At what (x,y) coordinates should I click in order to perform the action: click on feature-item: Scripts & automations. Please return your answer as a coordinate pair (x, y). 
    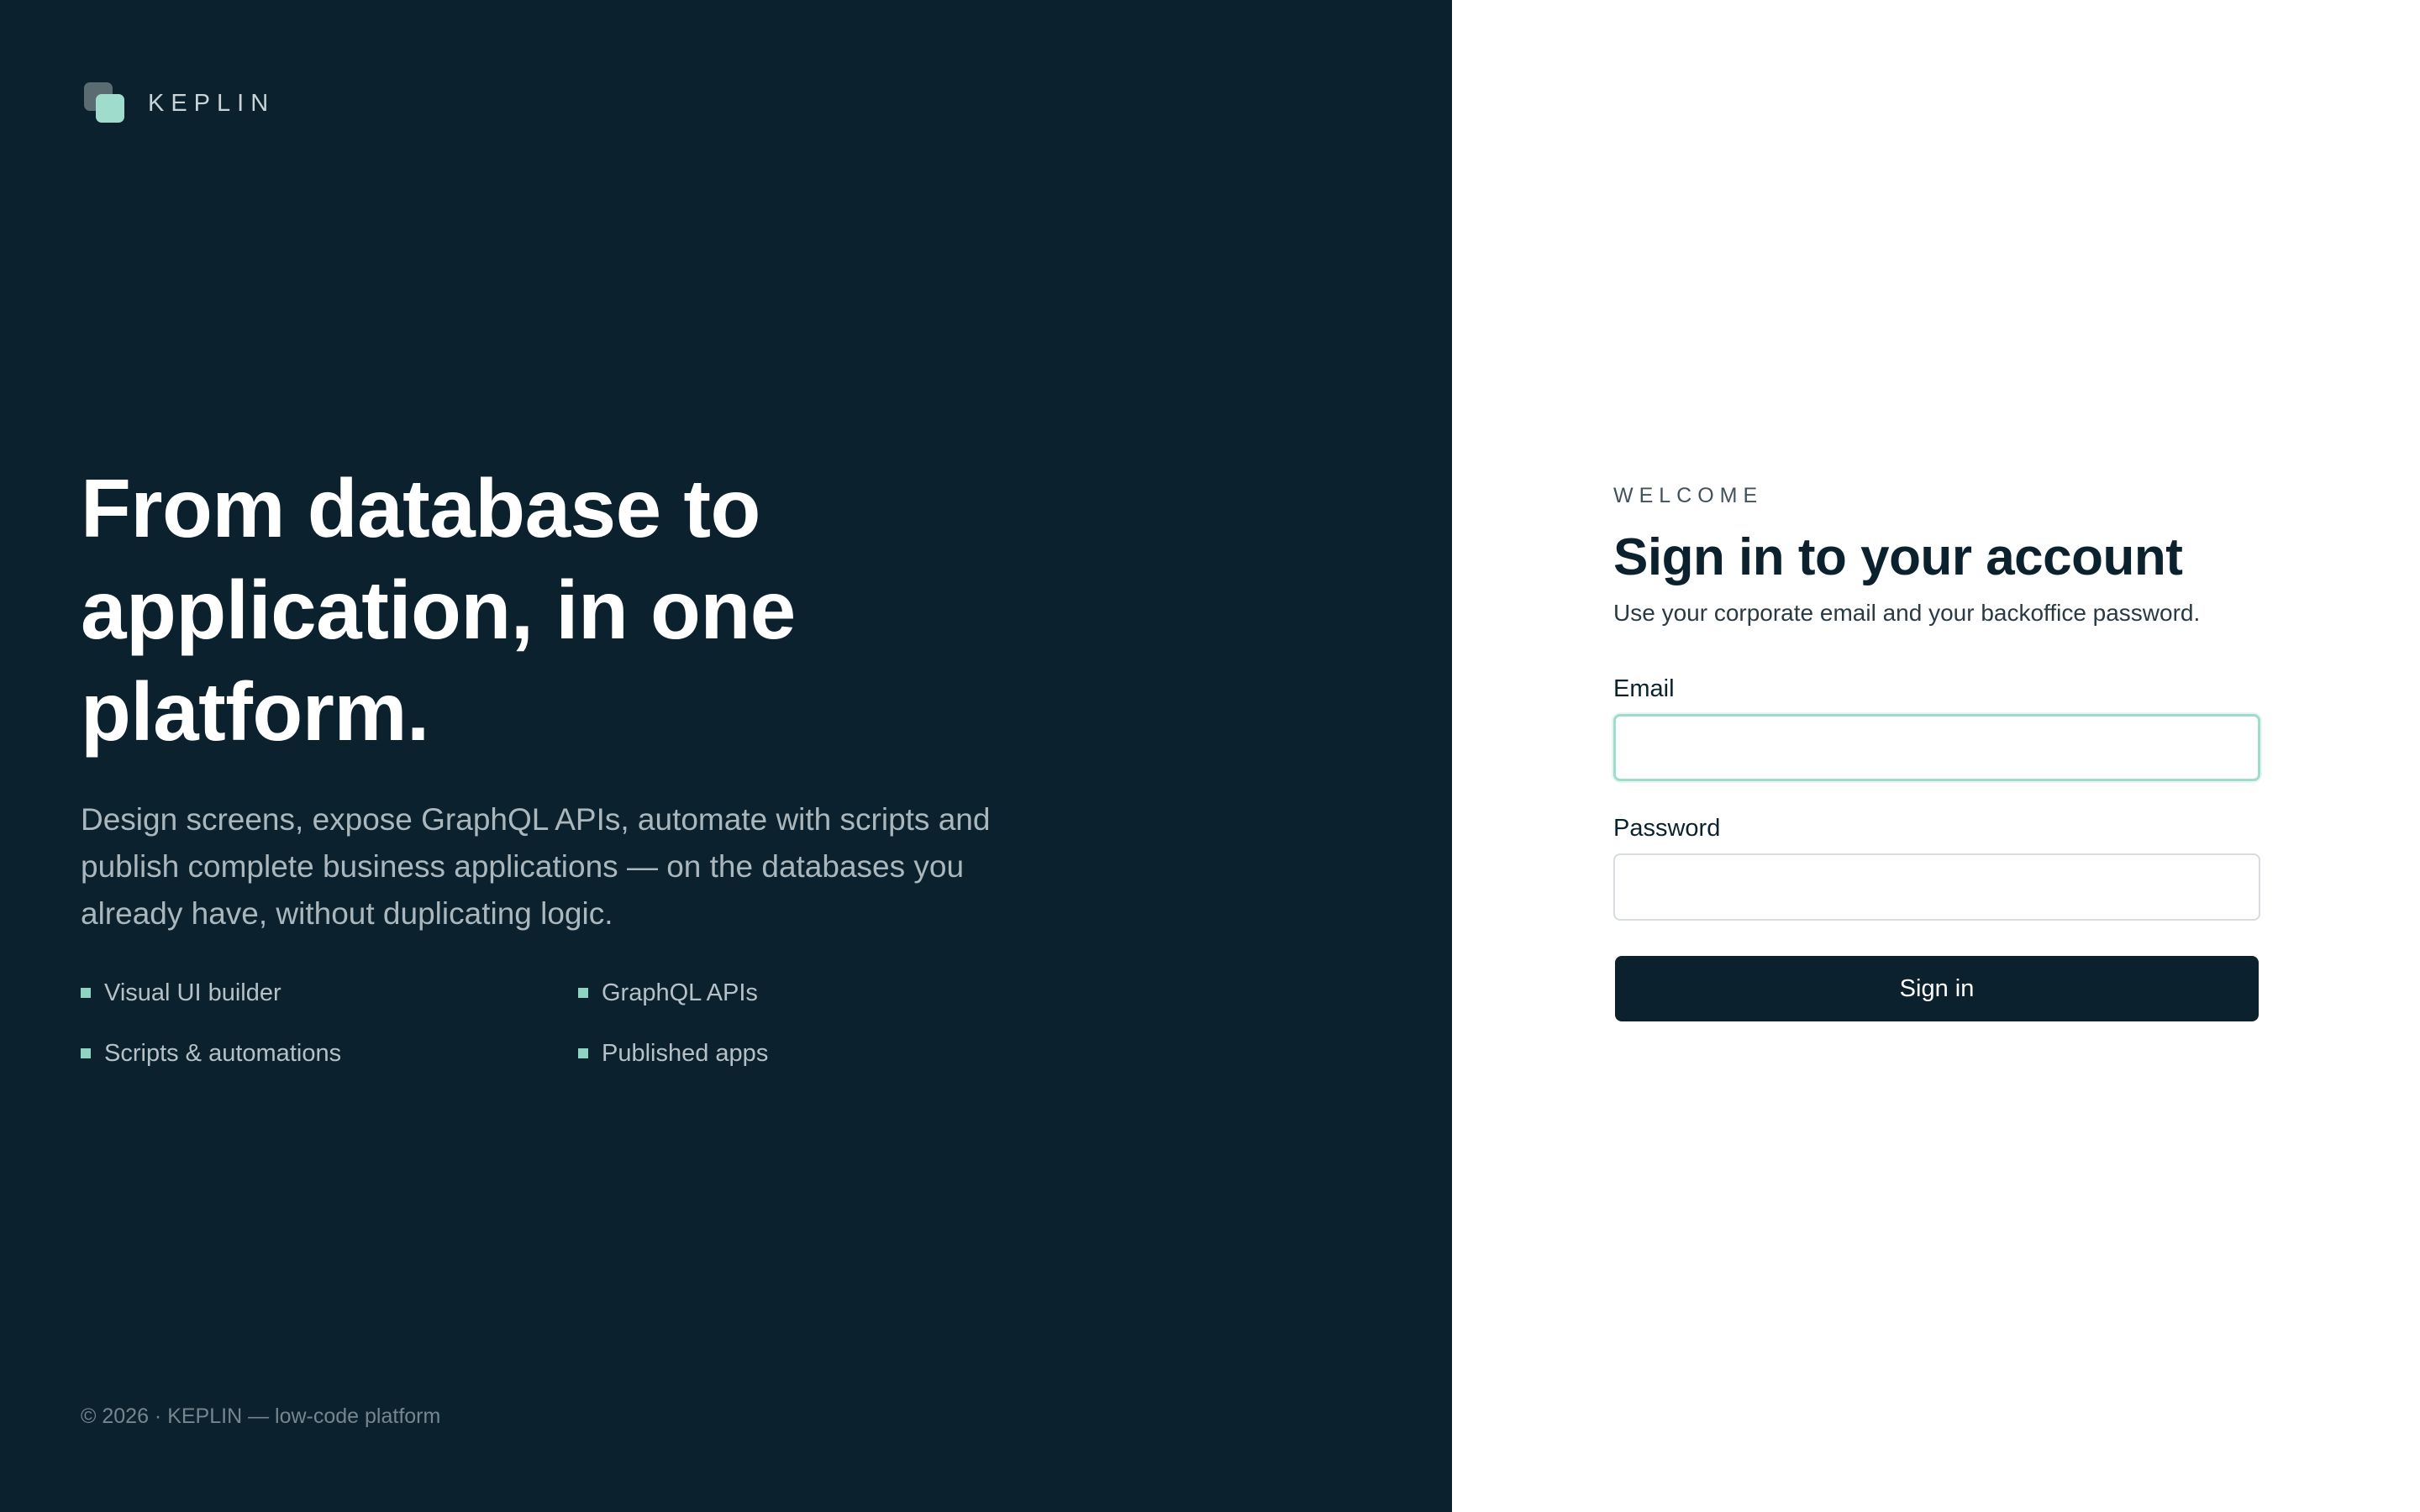
    Looking at the image, I should click on (329, 1053).